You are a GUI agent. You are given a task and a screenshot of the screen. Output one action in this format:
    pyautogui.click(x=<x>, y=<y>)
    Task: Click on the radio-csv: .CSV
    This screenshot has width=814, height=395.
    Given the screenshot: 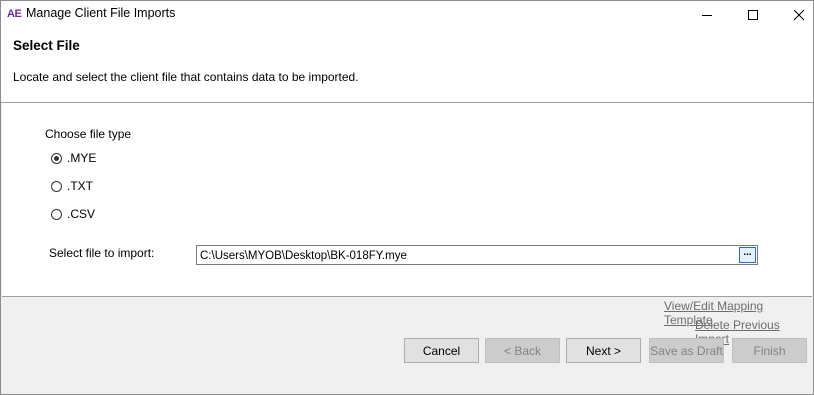 What is the action you would take?
    pyautogui.click(x=73, y=214)
    